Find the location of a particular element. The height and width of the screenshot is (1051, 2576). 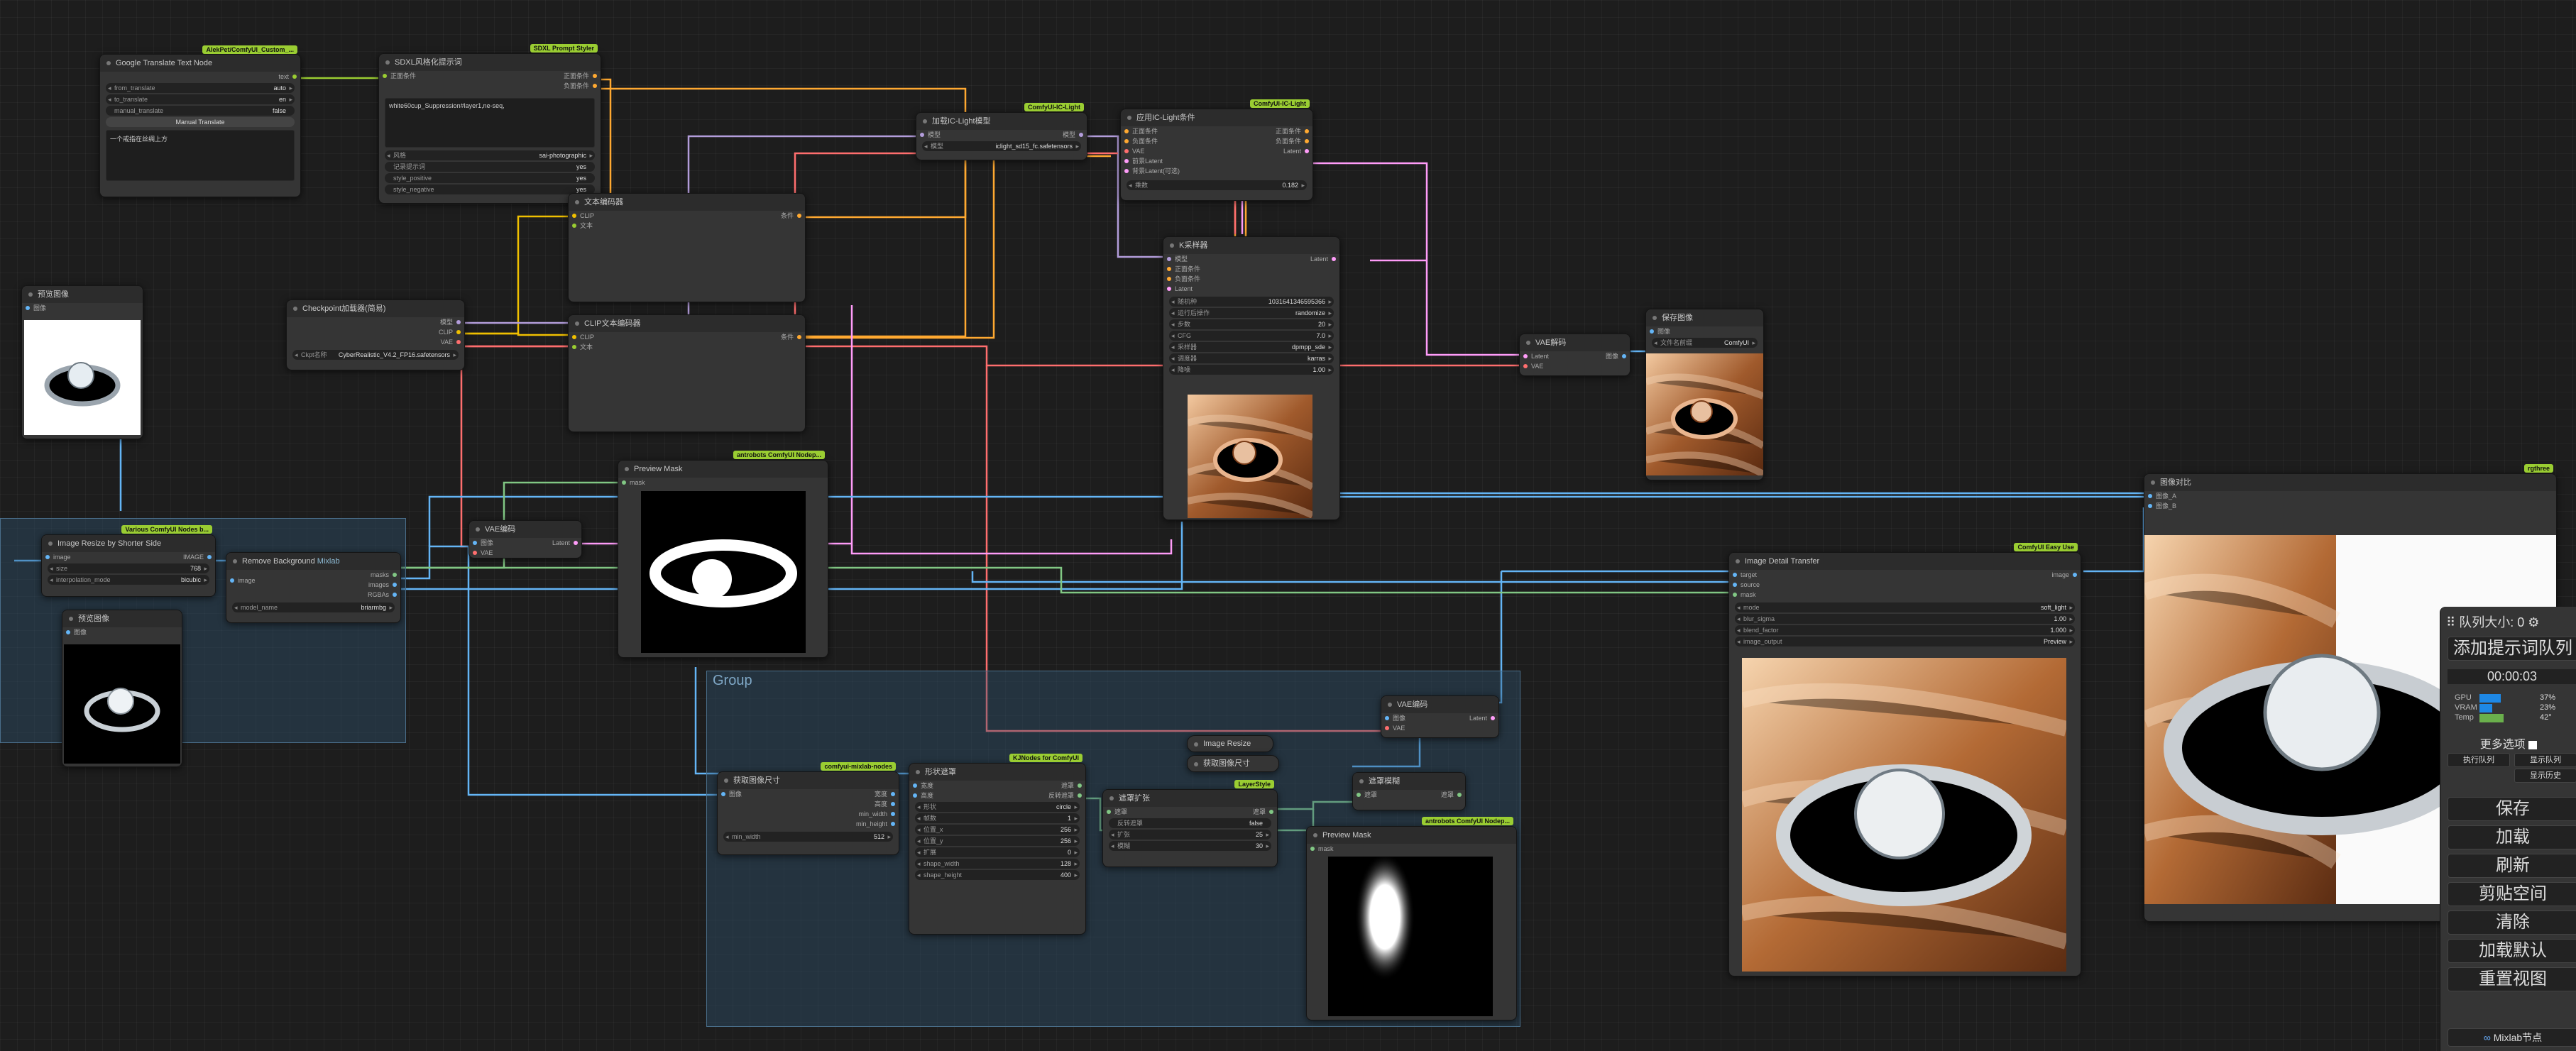

output-vae: VAE is located at coordinates (375, 342).